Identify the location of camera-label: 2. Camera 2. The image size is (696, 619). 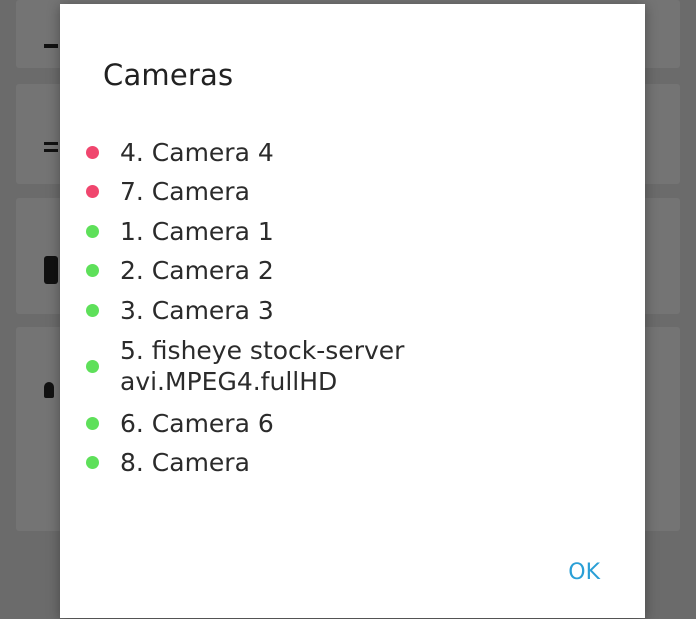
(197, 270).